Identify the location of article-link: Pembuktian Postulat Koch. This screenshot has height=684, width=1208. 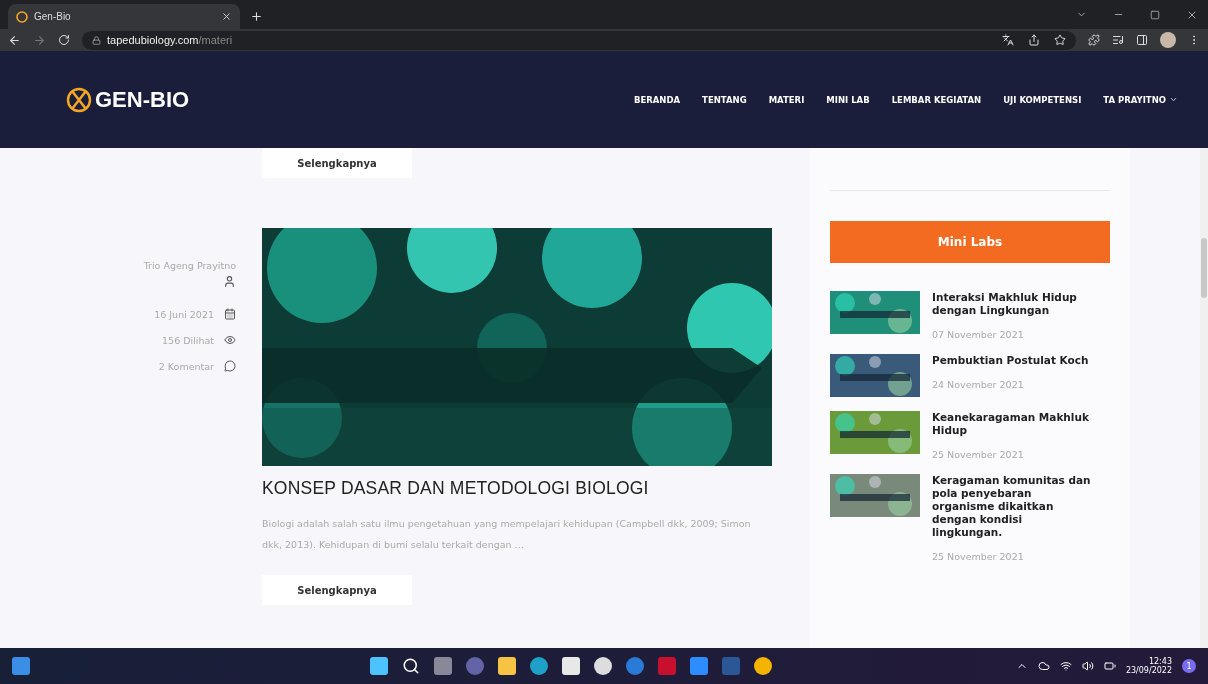
(1012, 360).